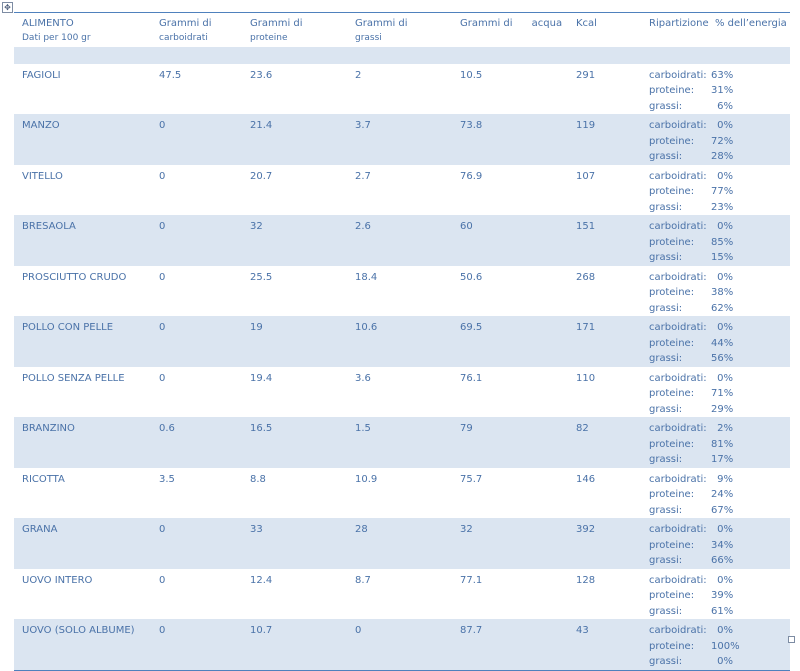  I want to click on cell-grassi: 2, so click(358, 75).